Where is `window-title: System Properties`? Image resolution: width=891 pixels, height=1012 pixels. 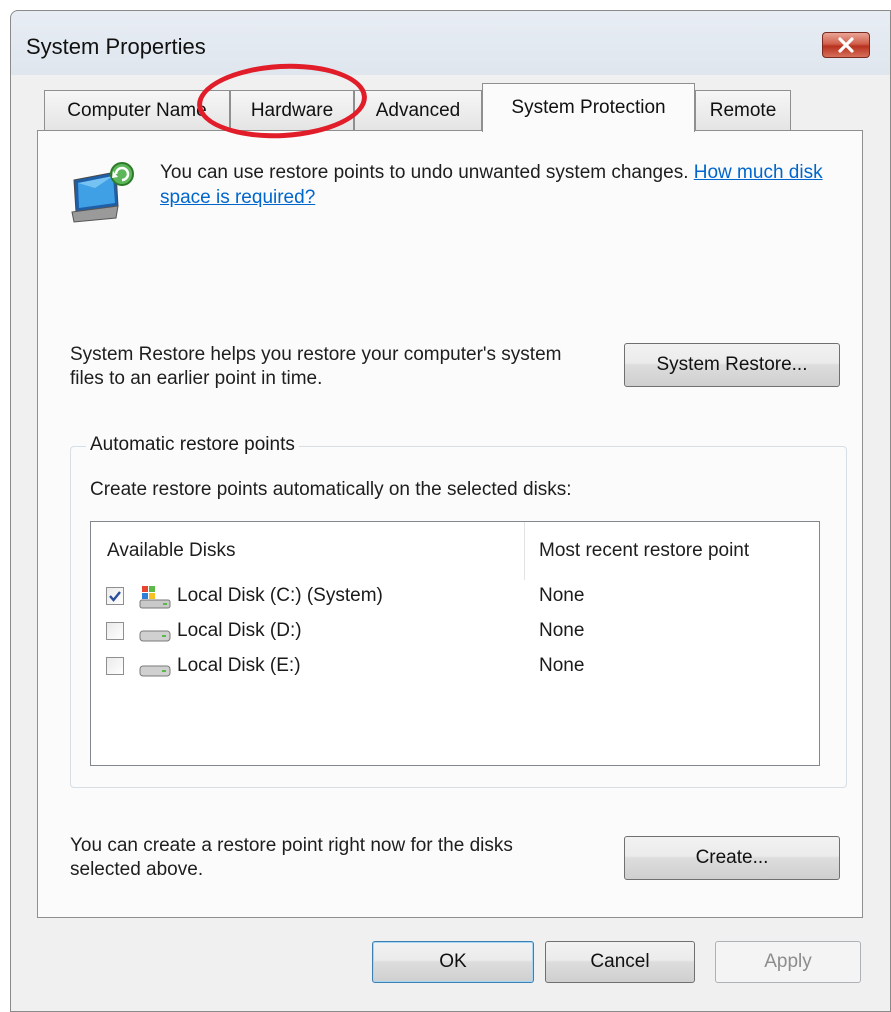
window-title: System Properties is located at coordinates (116, 46).